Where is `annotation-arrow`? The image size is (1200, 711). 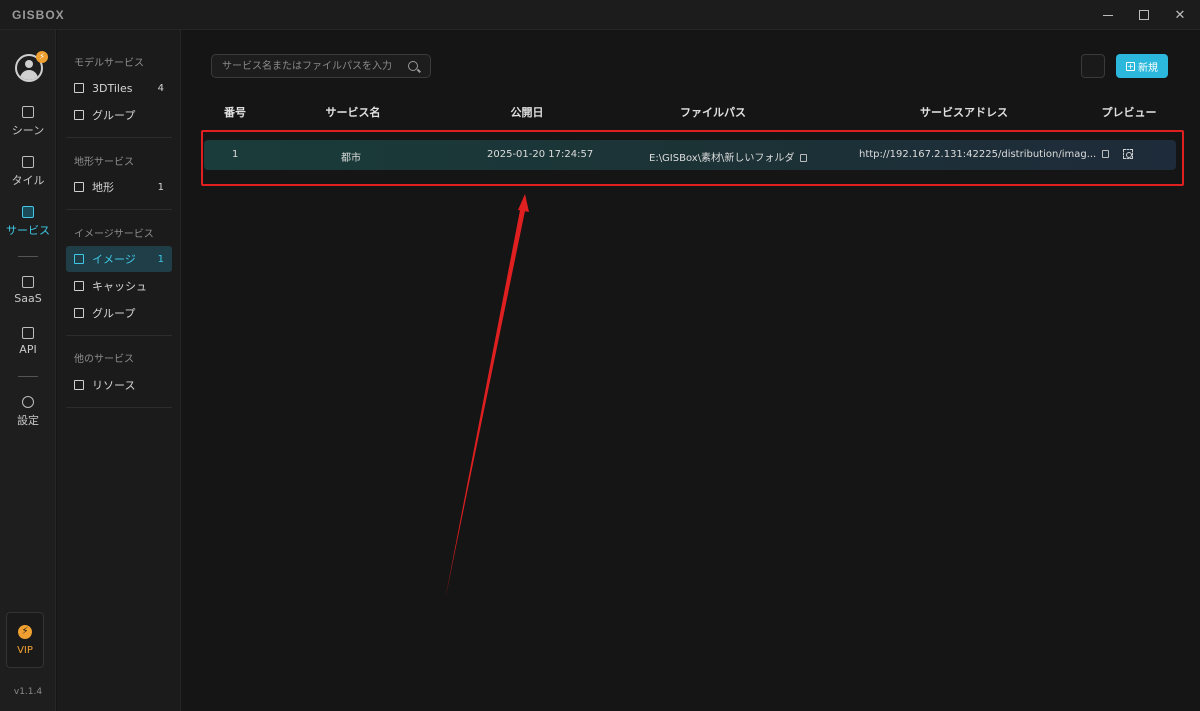
annotation-arrow is located at coordinates (487, 397).